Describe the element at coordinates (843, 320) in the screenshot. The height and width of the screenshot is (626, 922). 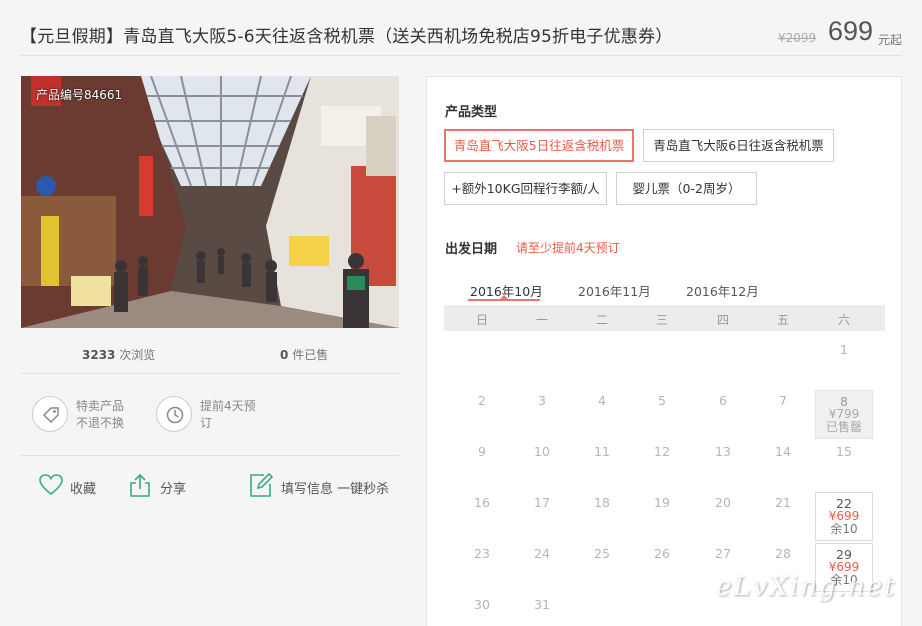
I see `weekday-sat: 六` at that location.